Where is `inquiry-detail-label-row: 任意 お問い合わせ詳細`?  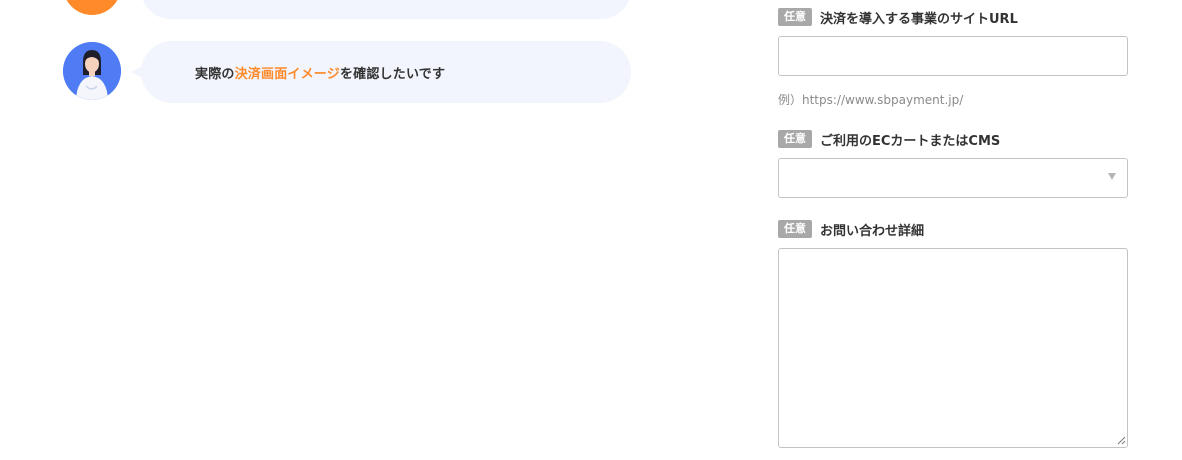 inquiry-detail-label-row: 任意 お問い合わせ詳細 is located at coordinates (851, 229).